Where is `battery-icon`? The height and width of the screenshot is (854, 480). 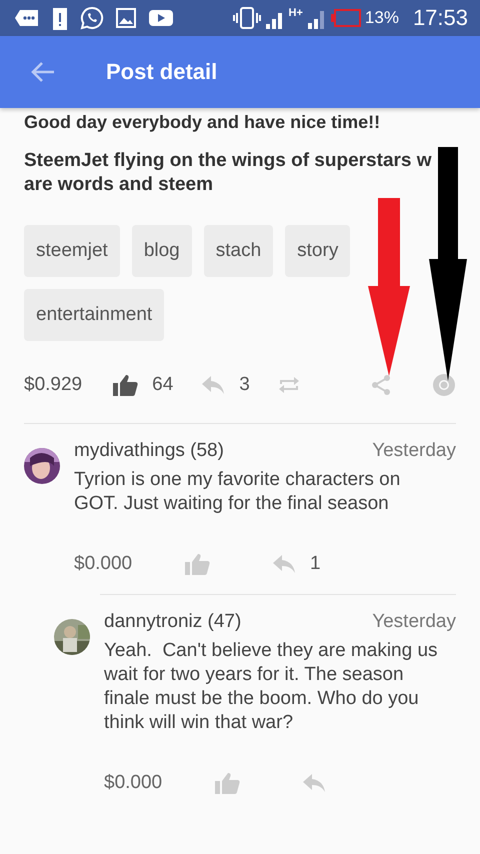 battery-icon is located at coordinates (345, 18).